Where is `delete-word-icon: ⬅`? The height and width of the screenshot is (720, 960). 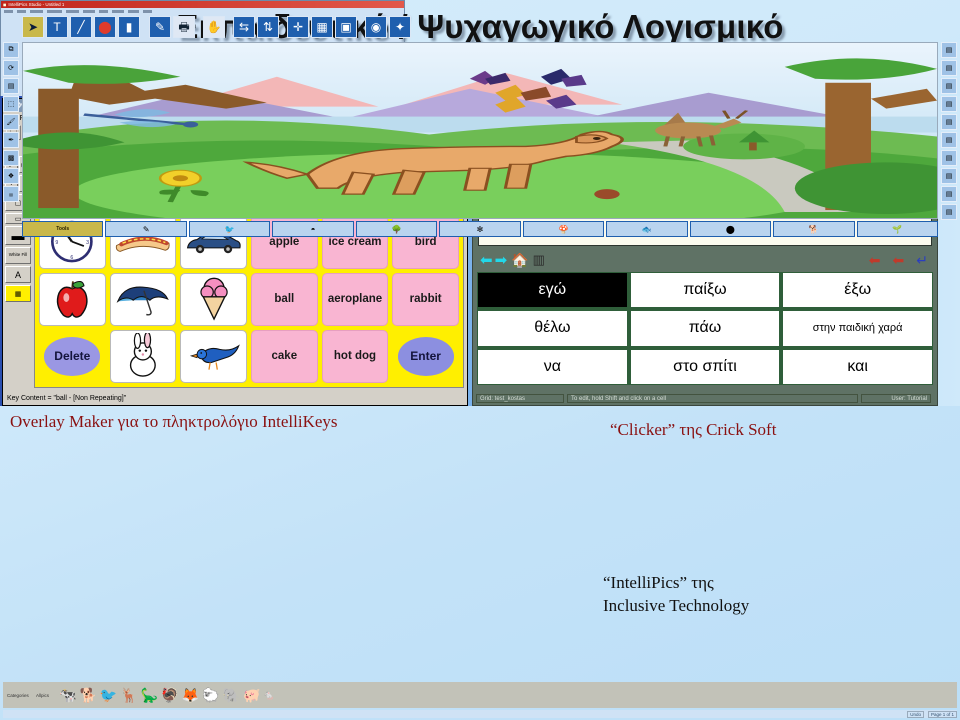 delete-word-icon: ⬅ is located at coordinates (899, 260).